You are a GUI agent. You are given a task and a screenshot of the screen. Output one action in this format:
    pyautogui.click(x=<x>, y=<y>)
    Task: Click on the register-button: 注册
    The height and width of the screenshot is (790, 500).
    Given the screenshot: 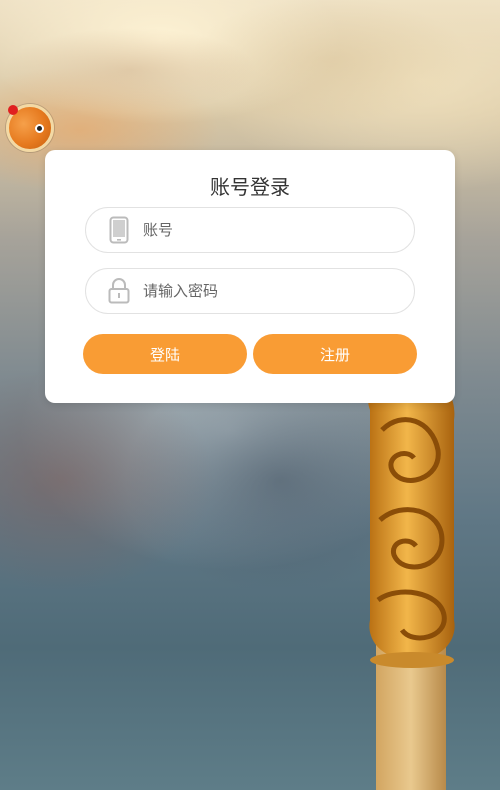 What is the action you would take?
    pyautogui.click(x=335, y=354)
    